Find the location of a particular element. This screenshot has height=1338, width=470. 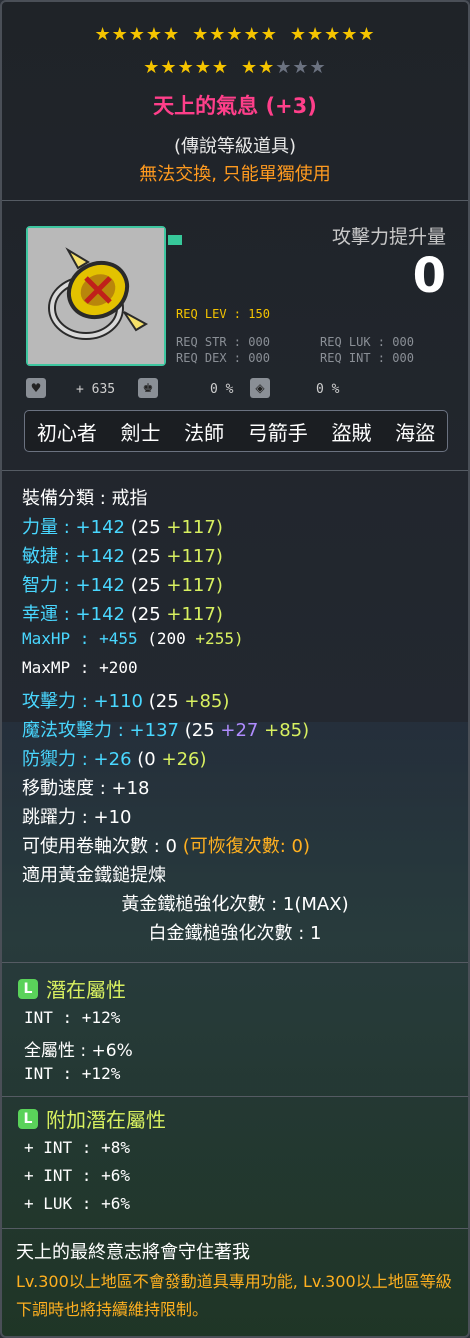

small-stat-pct1: 0 % is located at coordinates (222, 389).